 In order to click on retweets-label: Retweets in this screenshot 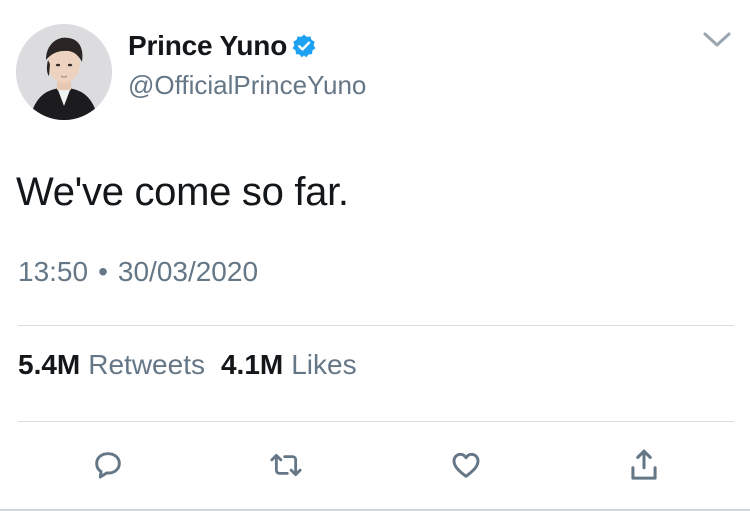, I will do `click(146, 364)`.